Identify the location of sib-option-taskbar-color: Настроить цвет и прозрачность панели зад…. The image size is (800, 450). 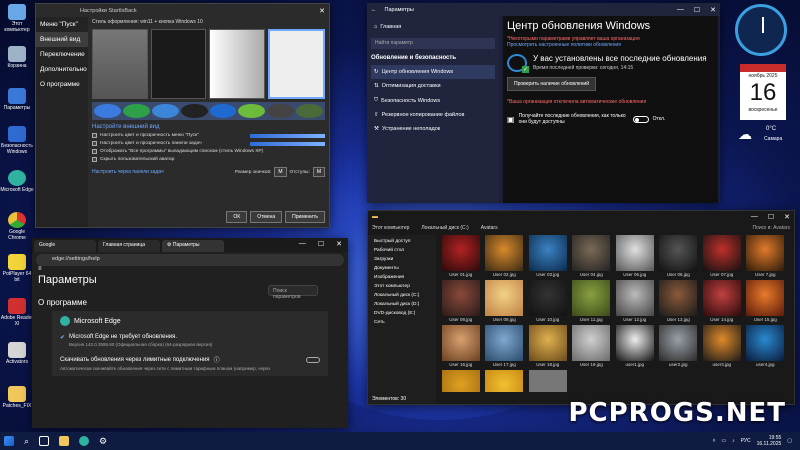
(208, 143).